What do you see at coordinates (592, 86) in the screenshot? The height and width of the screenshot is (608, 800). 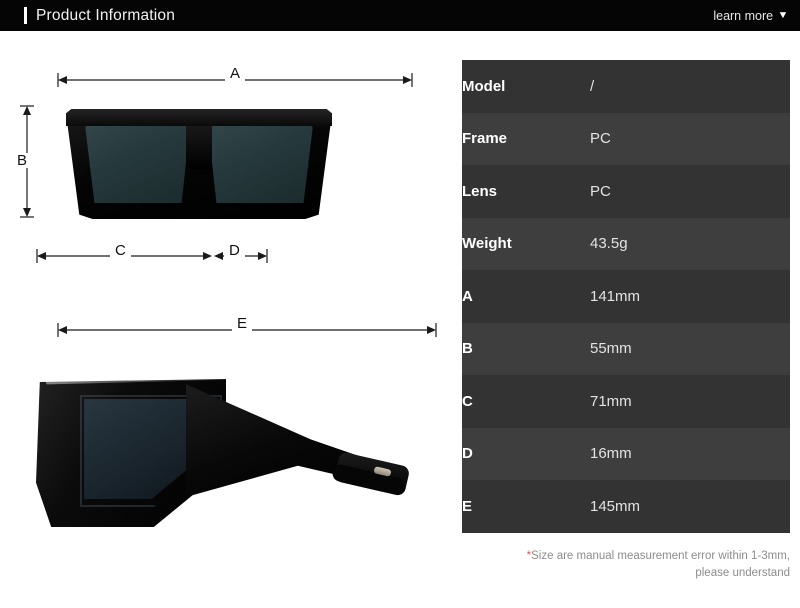 I see `spec-value: /` at bounding box center [592, 86].